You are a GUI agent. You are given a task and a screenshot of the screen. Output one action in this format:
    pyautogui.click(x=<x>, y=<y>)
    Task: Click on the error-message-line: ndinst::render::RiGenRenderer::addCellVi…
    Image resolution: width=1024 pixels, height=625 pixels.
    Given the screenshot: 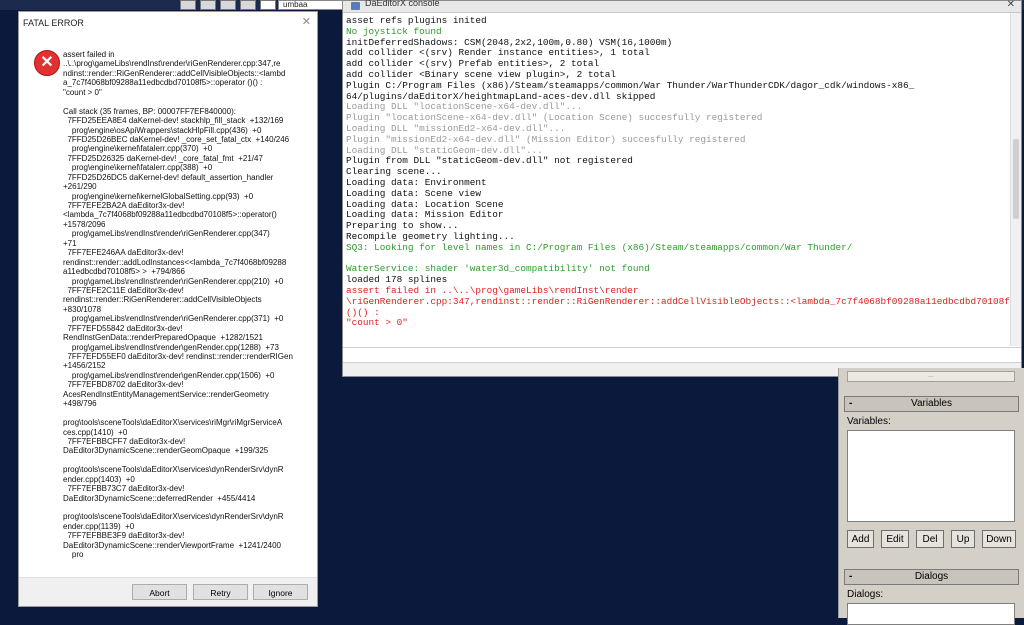 What is the action you would take?
    pyautogui.click(x=174, y=73)
    